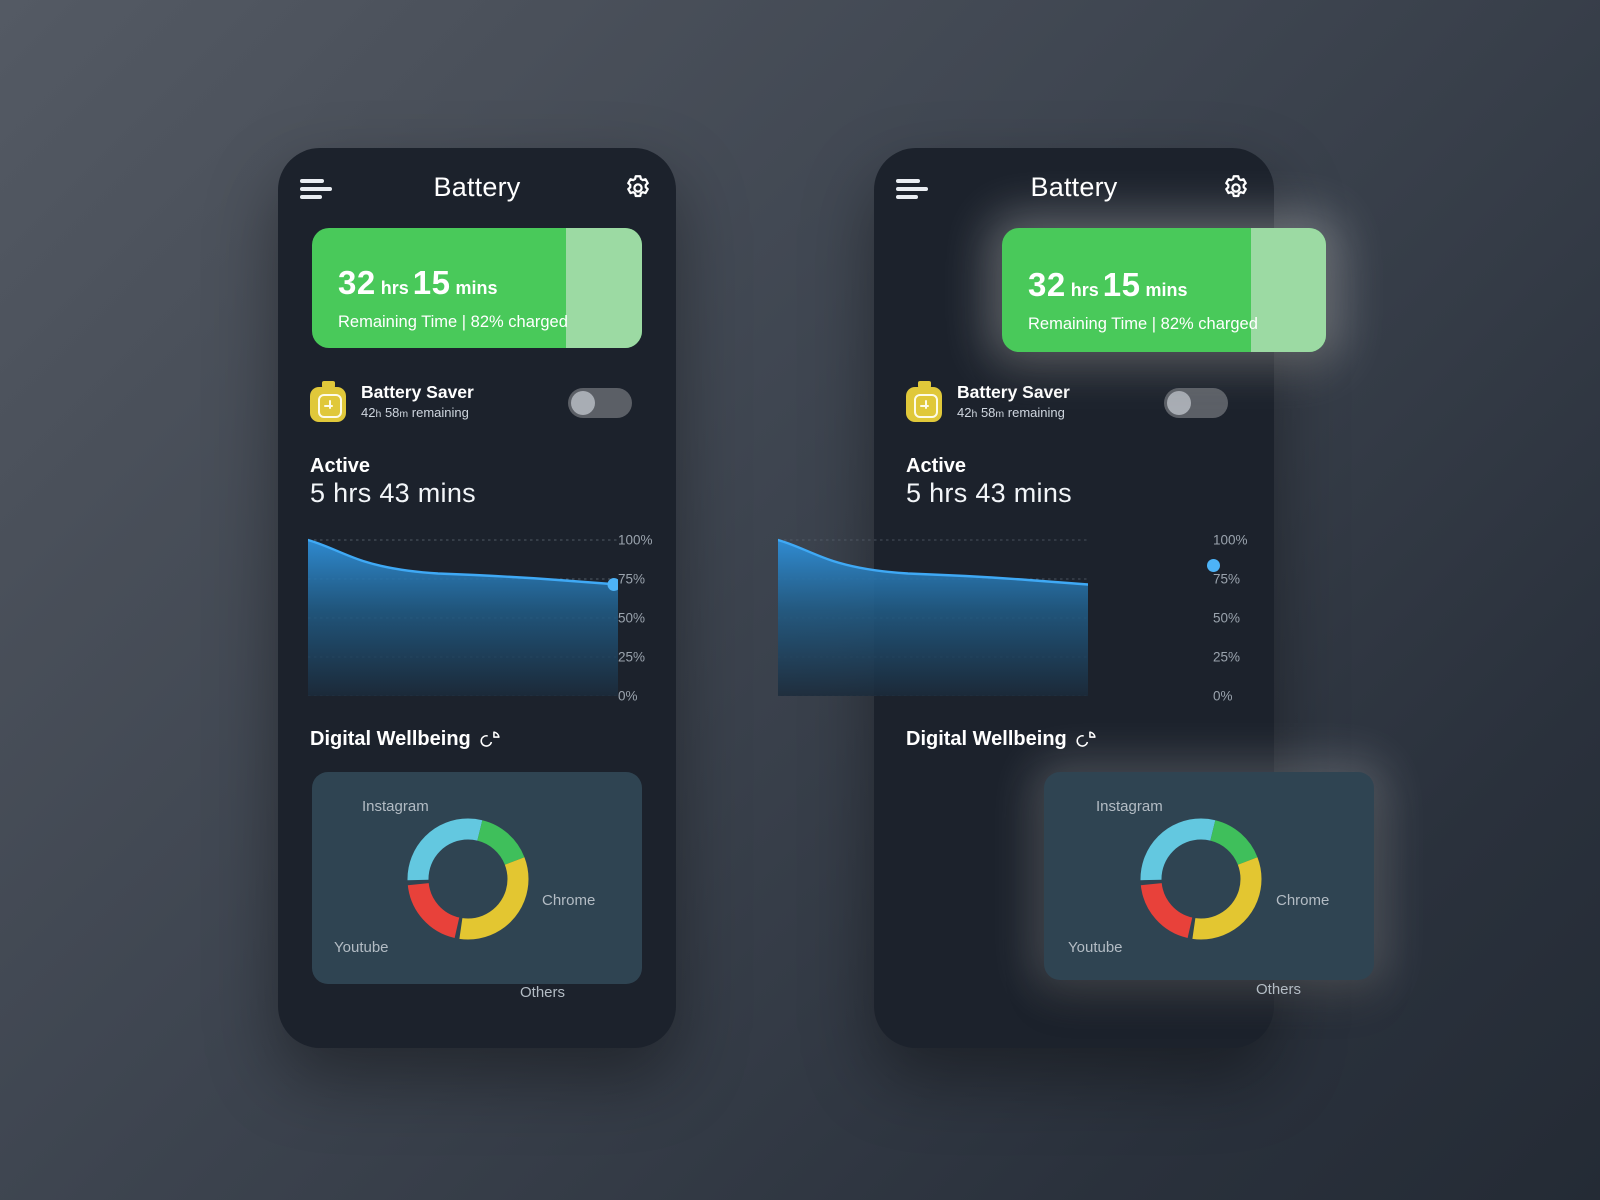  I want to click on digital-wellbeing-card: Instagram Chrome Others Youtube, so click(477, 886).